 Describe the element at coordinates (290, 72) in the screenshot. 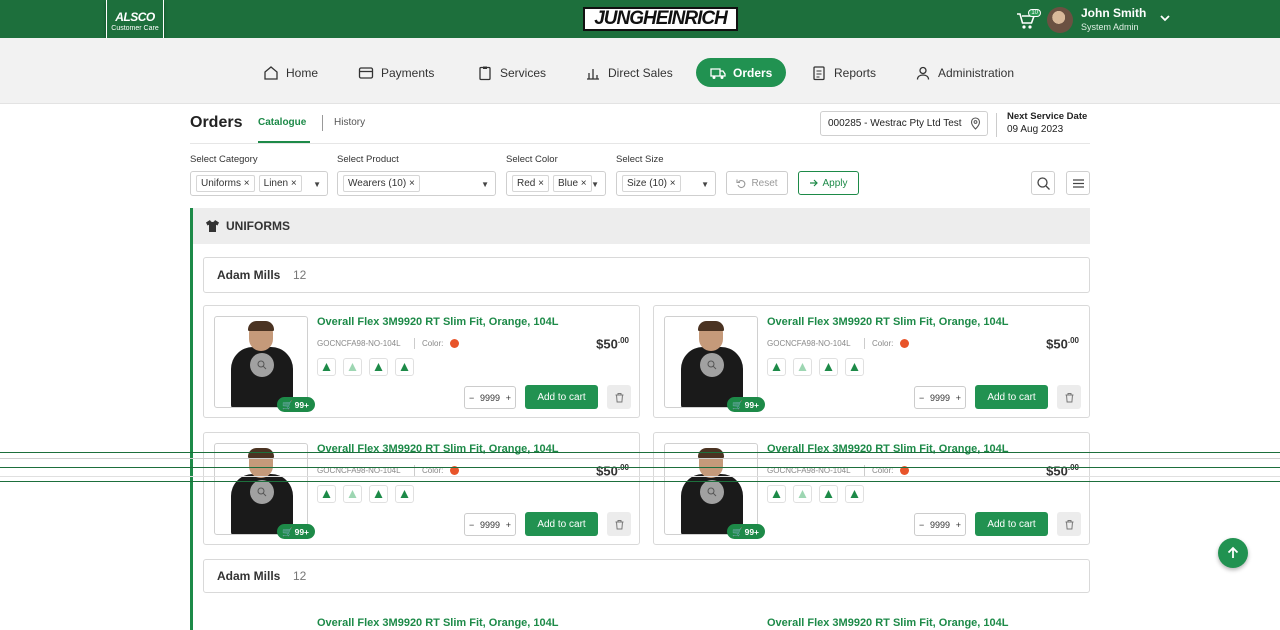

I see `nav-item-home: Home` at that location.